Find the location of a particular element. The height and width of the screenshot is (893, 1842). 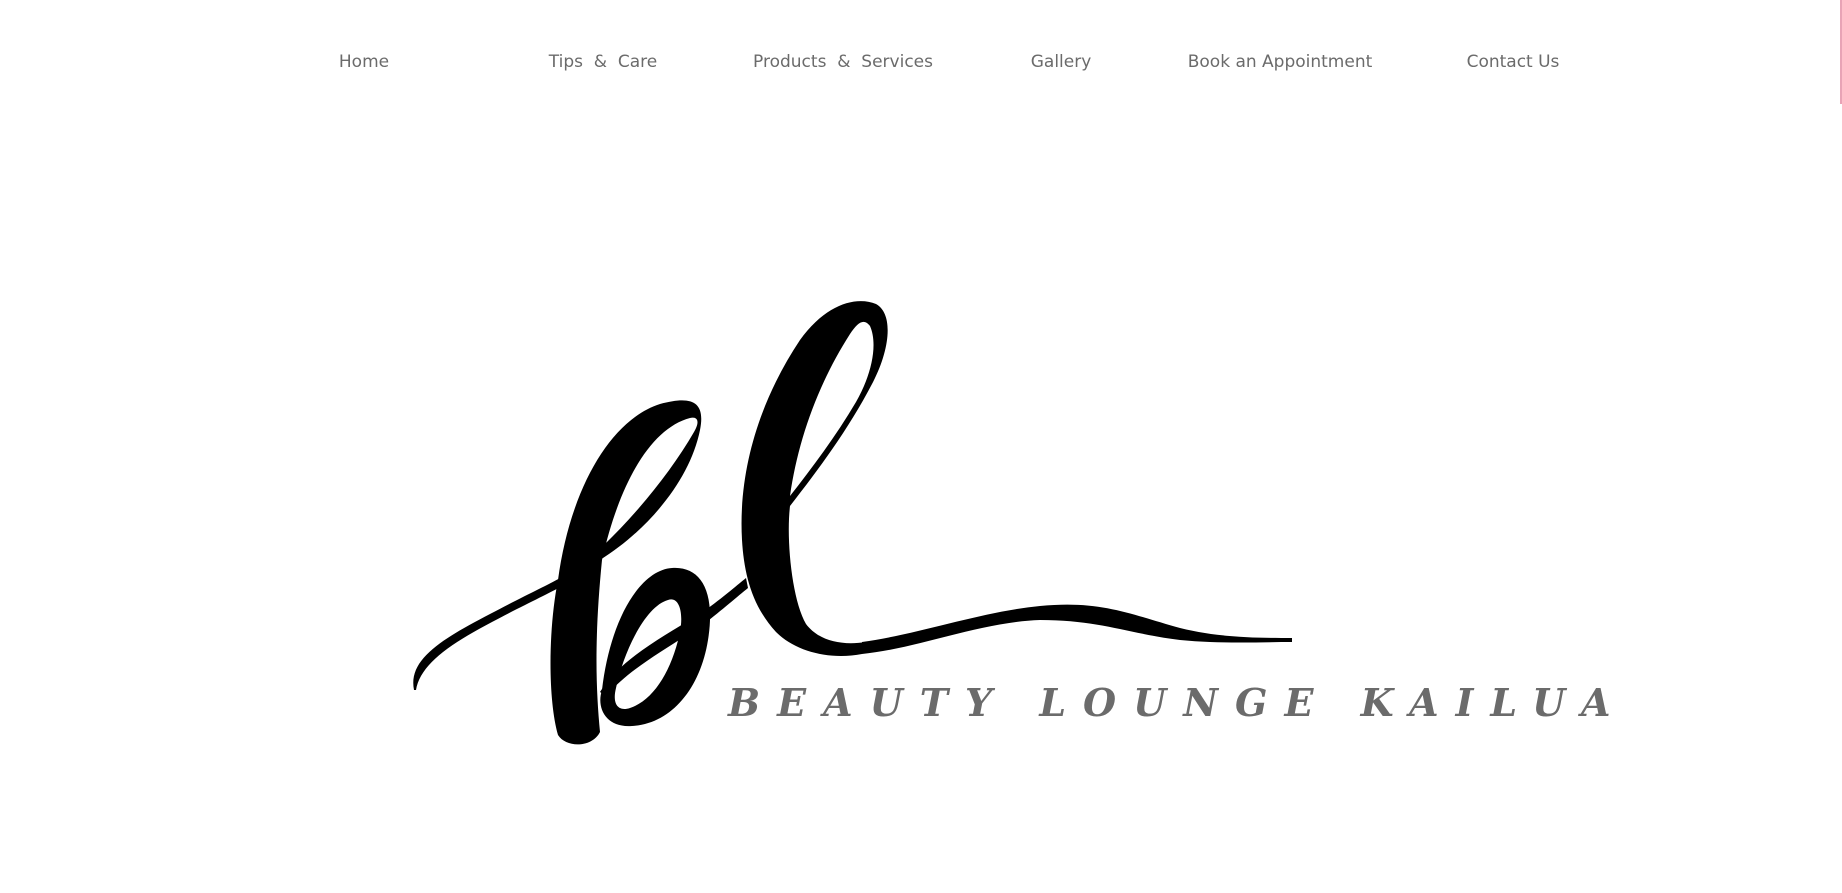

logo-entry-swash is located at coordinates (487, 634).